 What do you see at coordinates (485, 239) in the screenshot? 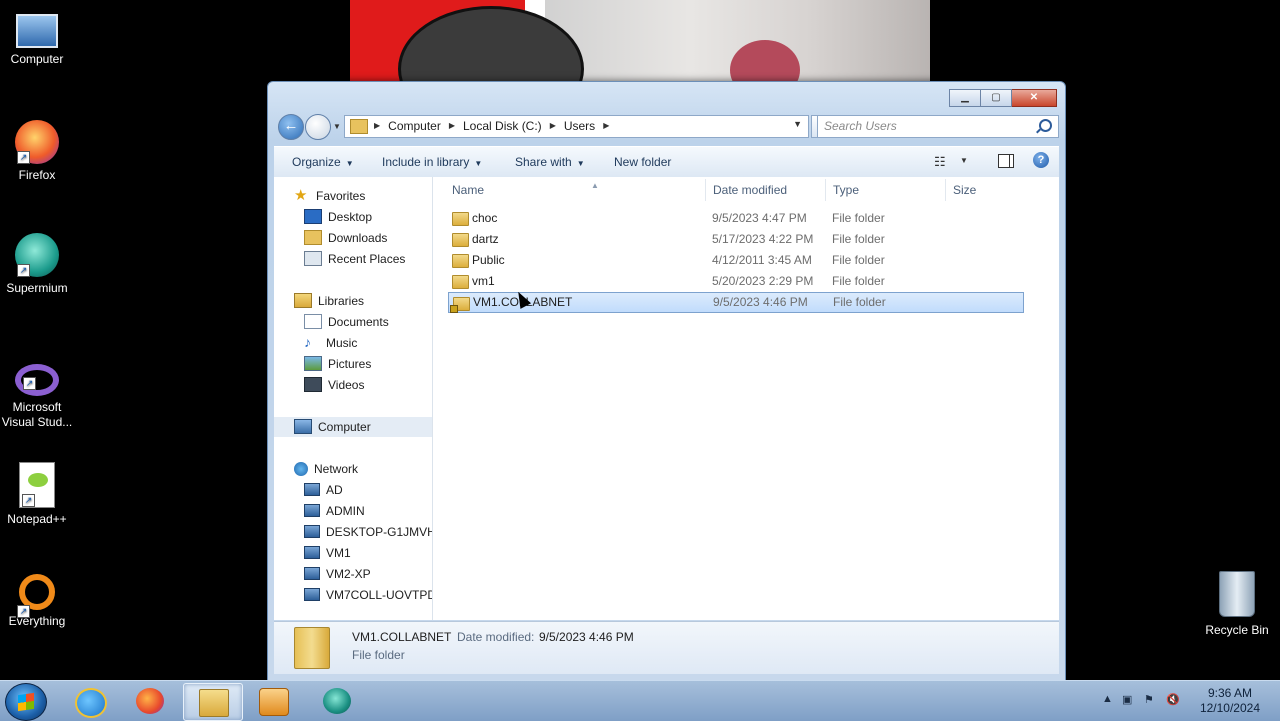
I see `file-name: dartz` at bounding box center [485, 239].